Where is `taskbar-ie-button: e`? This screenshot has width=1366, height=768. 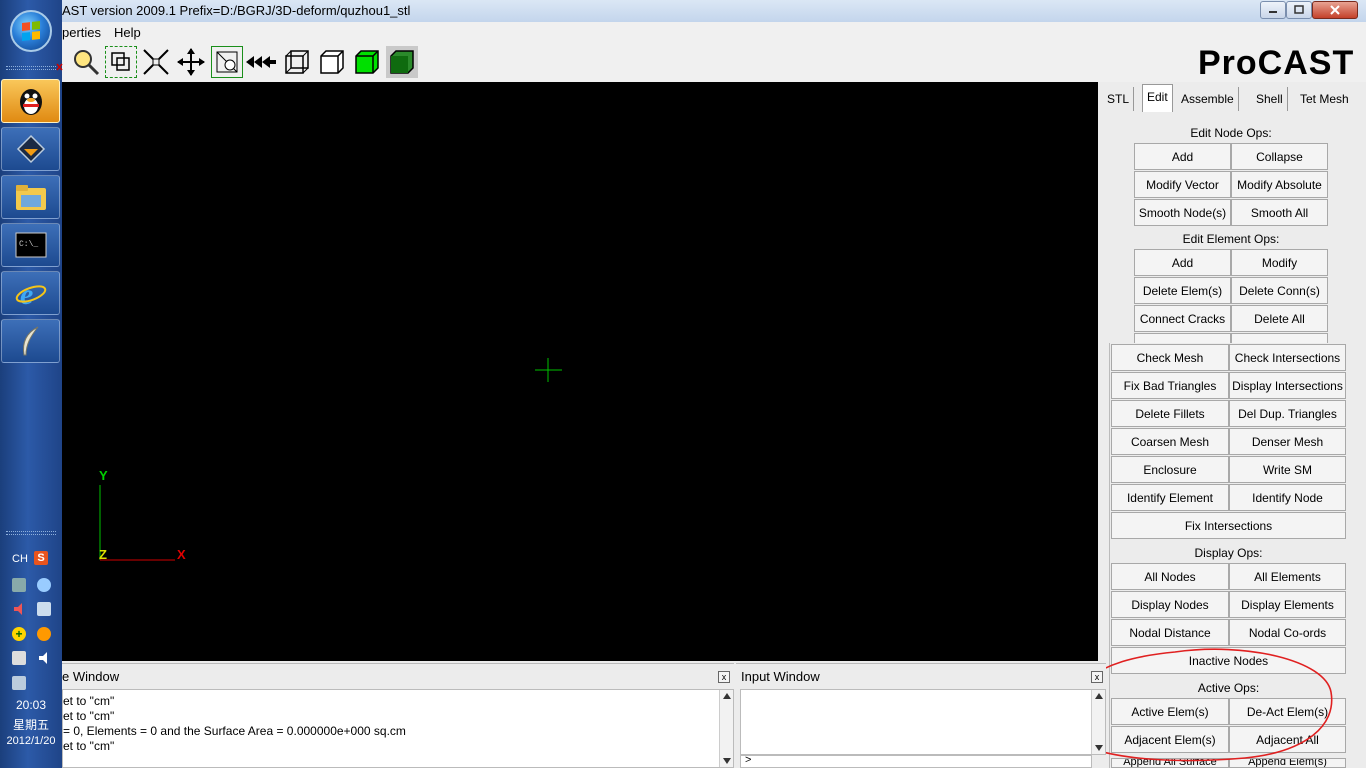
taskbar-ie-button: e is located at coordinates (30, 293).